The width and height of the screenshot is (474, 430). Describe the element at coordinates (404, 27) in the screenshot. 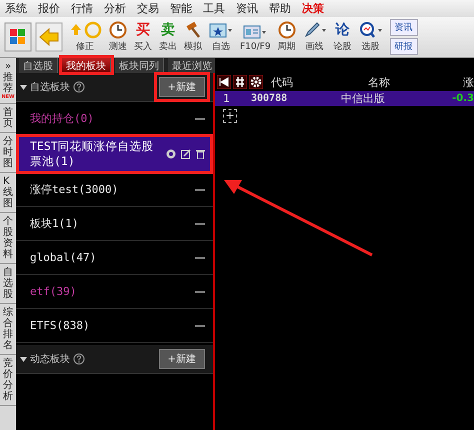

I see `side-button: 资讯` at that location.